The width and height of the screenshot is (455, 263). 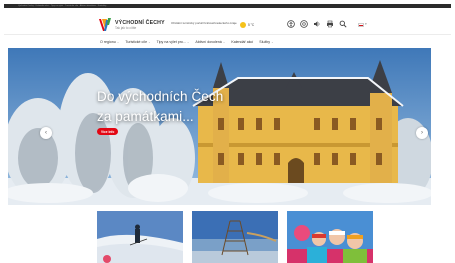 I want to click on chevron-left-icon: ‹, so click(x=46, y=133).